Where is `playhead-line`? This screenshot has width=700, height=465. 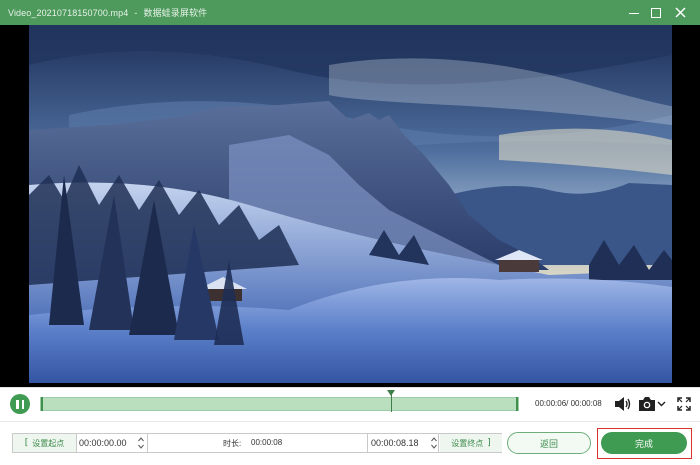 playhead-line is located at coordinates (391, 403).